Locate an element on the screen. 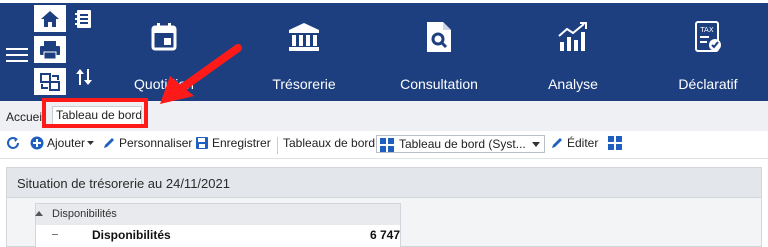  tax-document-icon: TAX is located at coordinates (708, 37).